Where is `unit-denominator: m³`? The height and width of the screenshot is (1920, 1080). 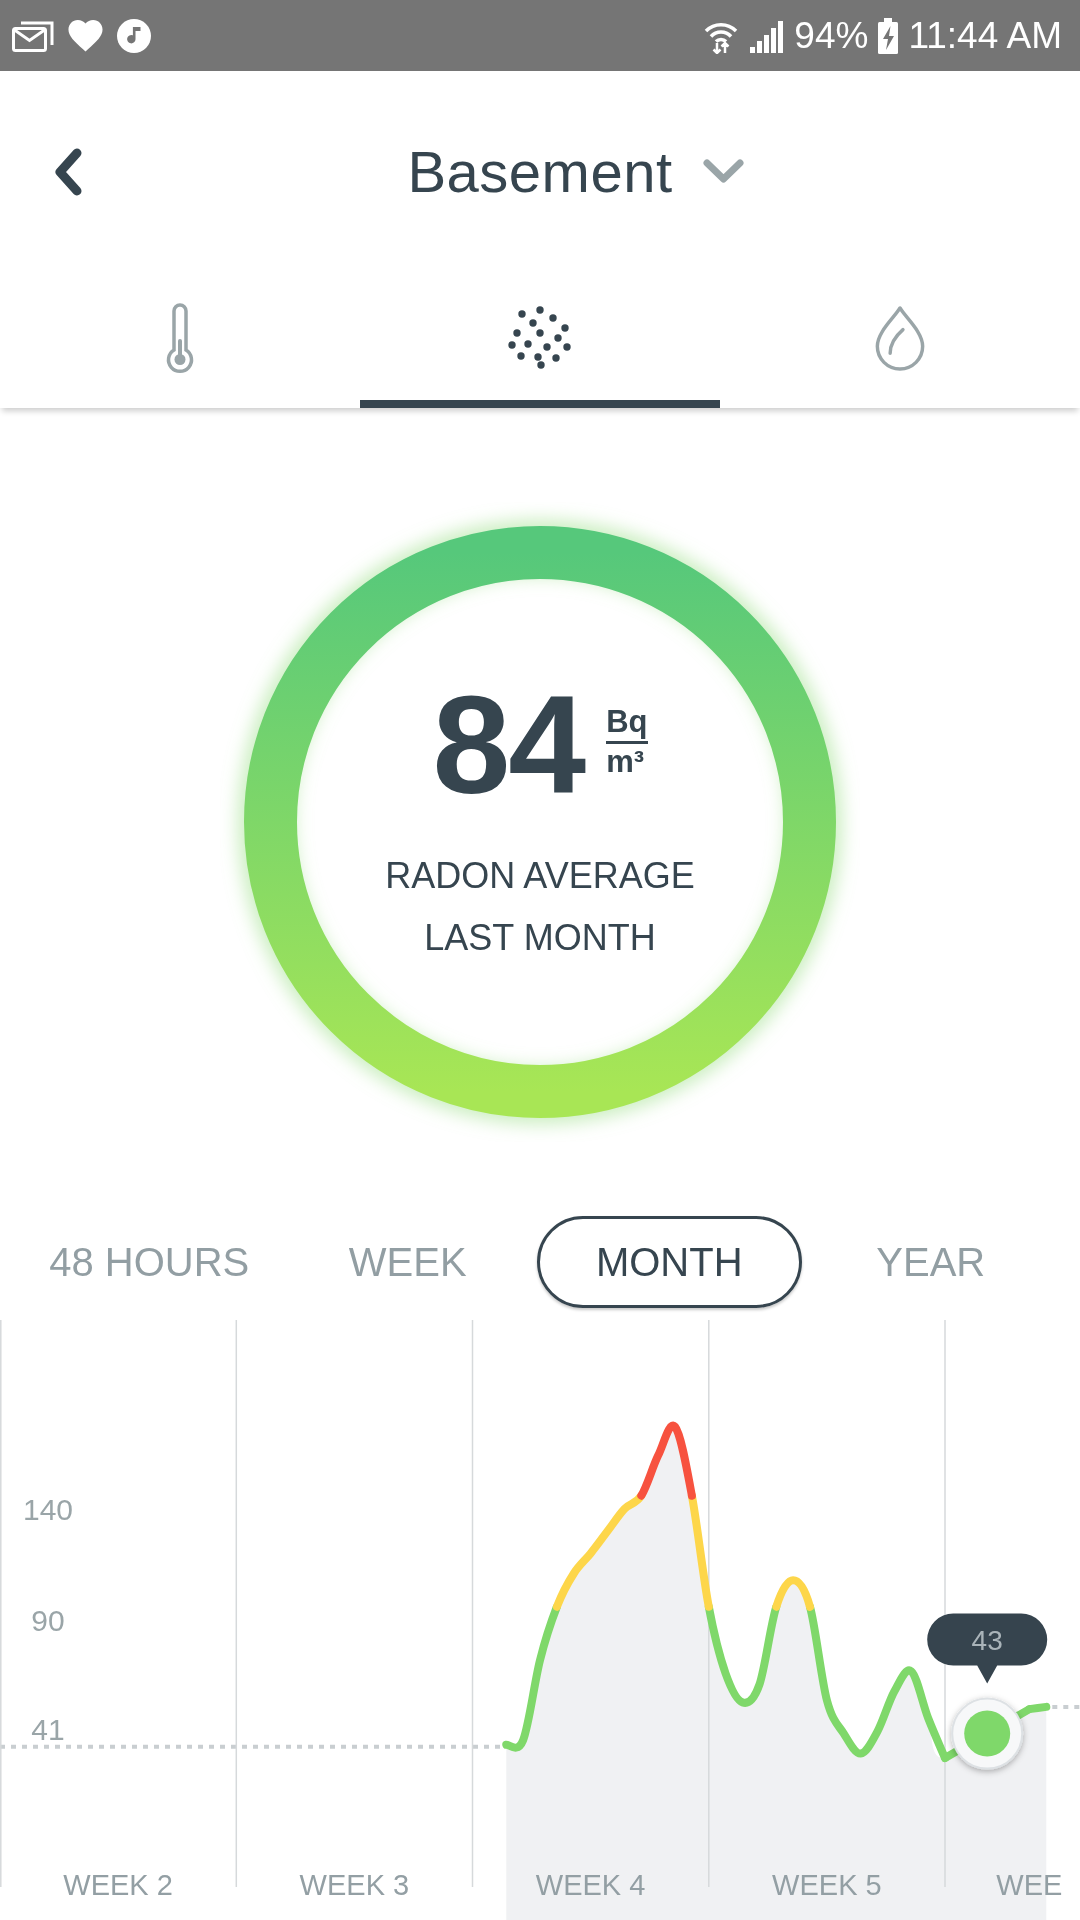
unit-denominator: m³ is located at coordinates (626, 762).